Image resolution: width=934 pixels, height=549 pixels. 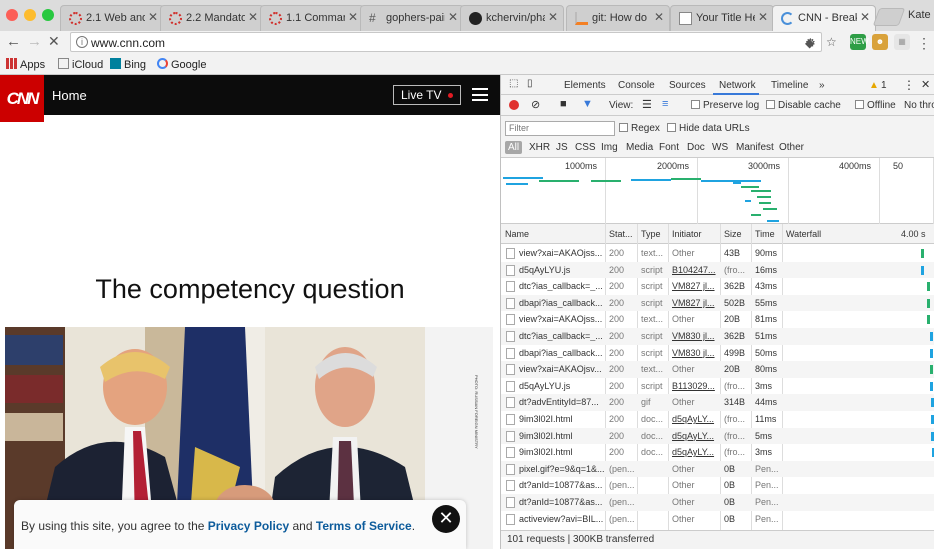 What do you see at coordinates (609, 147) in the screenshot?
I see `type-filter-img: Img` at bounding box center [609, 147].